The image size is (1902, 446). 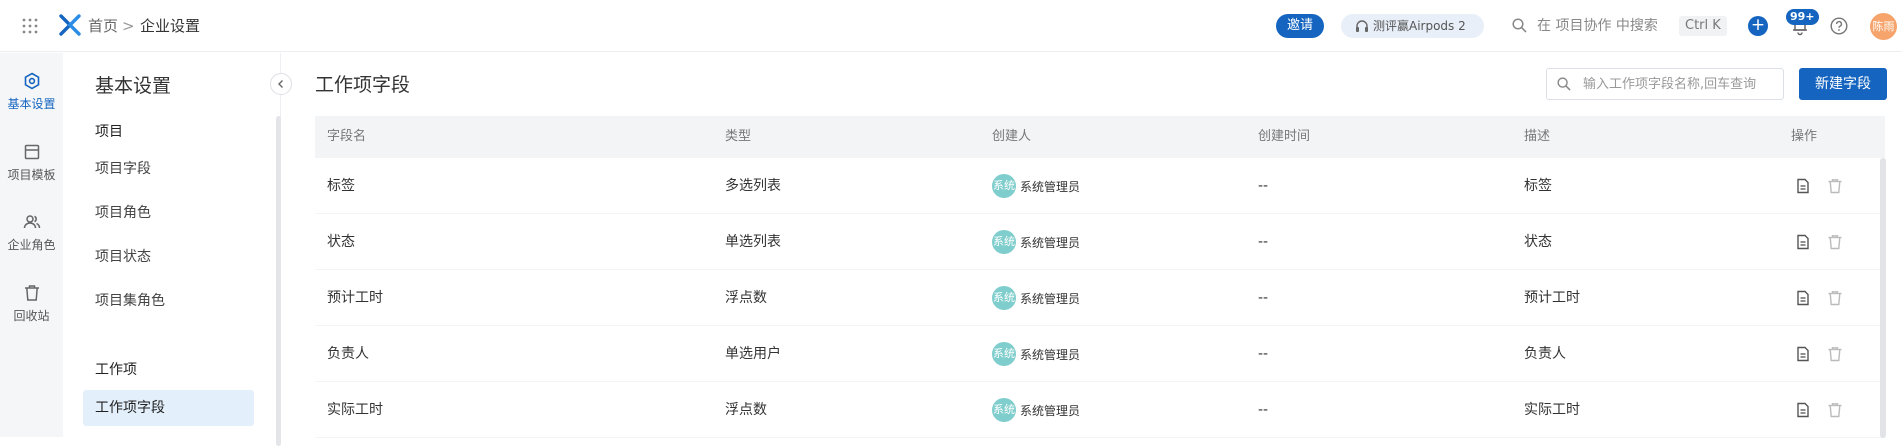 I want to click on rail-item-templates: 项目模板, so click(x=31, y=171).